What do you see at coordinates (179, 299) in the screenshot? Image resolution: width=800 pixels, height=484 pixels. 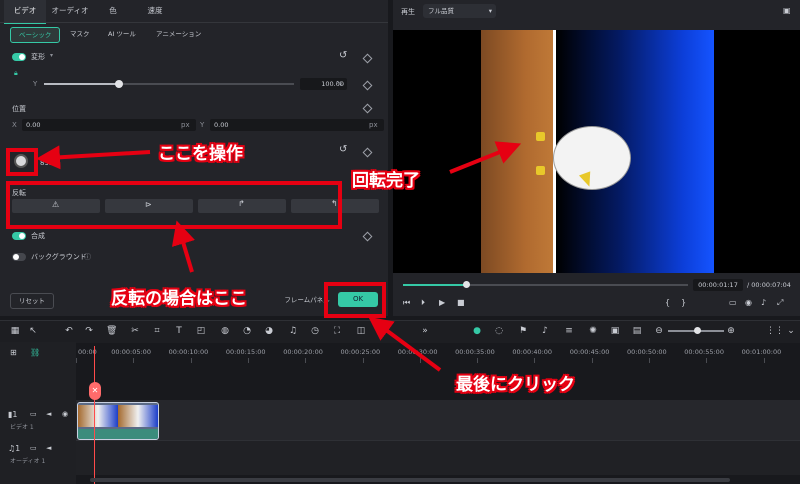 I see `annotation-flip-here: 反転の場合はここ` at bounding box center [179, 299].